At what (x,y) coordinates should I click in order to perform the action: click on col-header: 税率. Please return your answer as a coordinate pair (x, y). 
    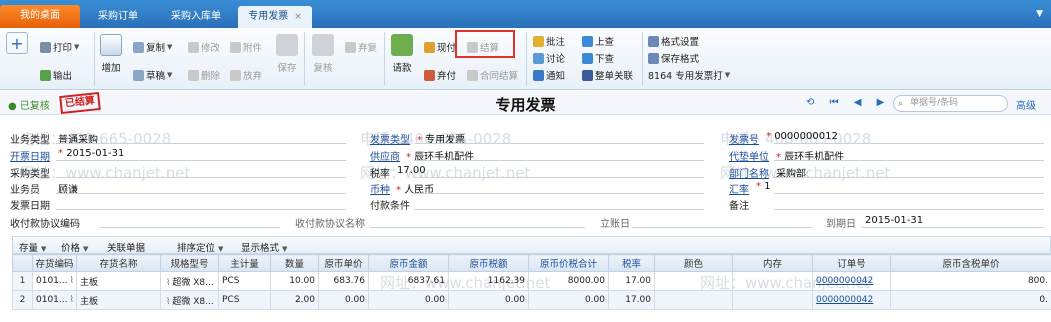
    Looking at the image, I should click on (631, 263).